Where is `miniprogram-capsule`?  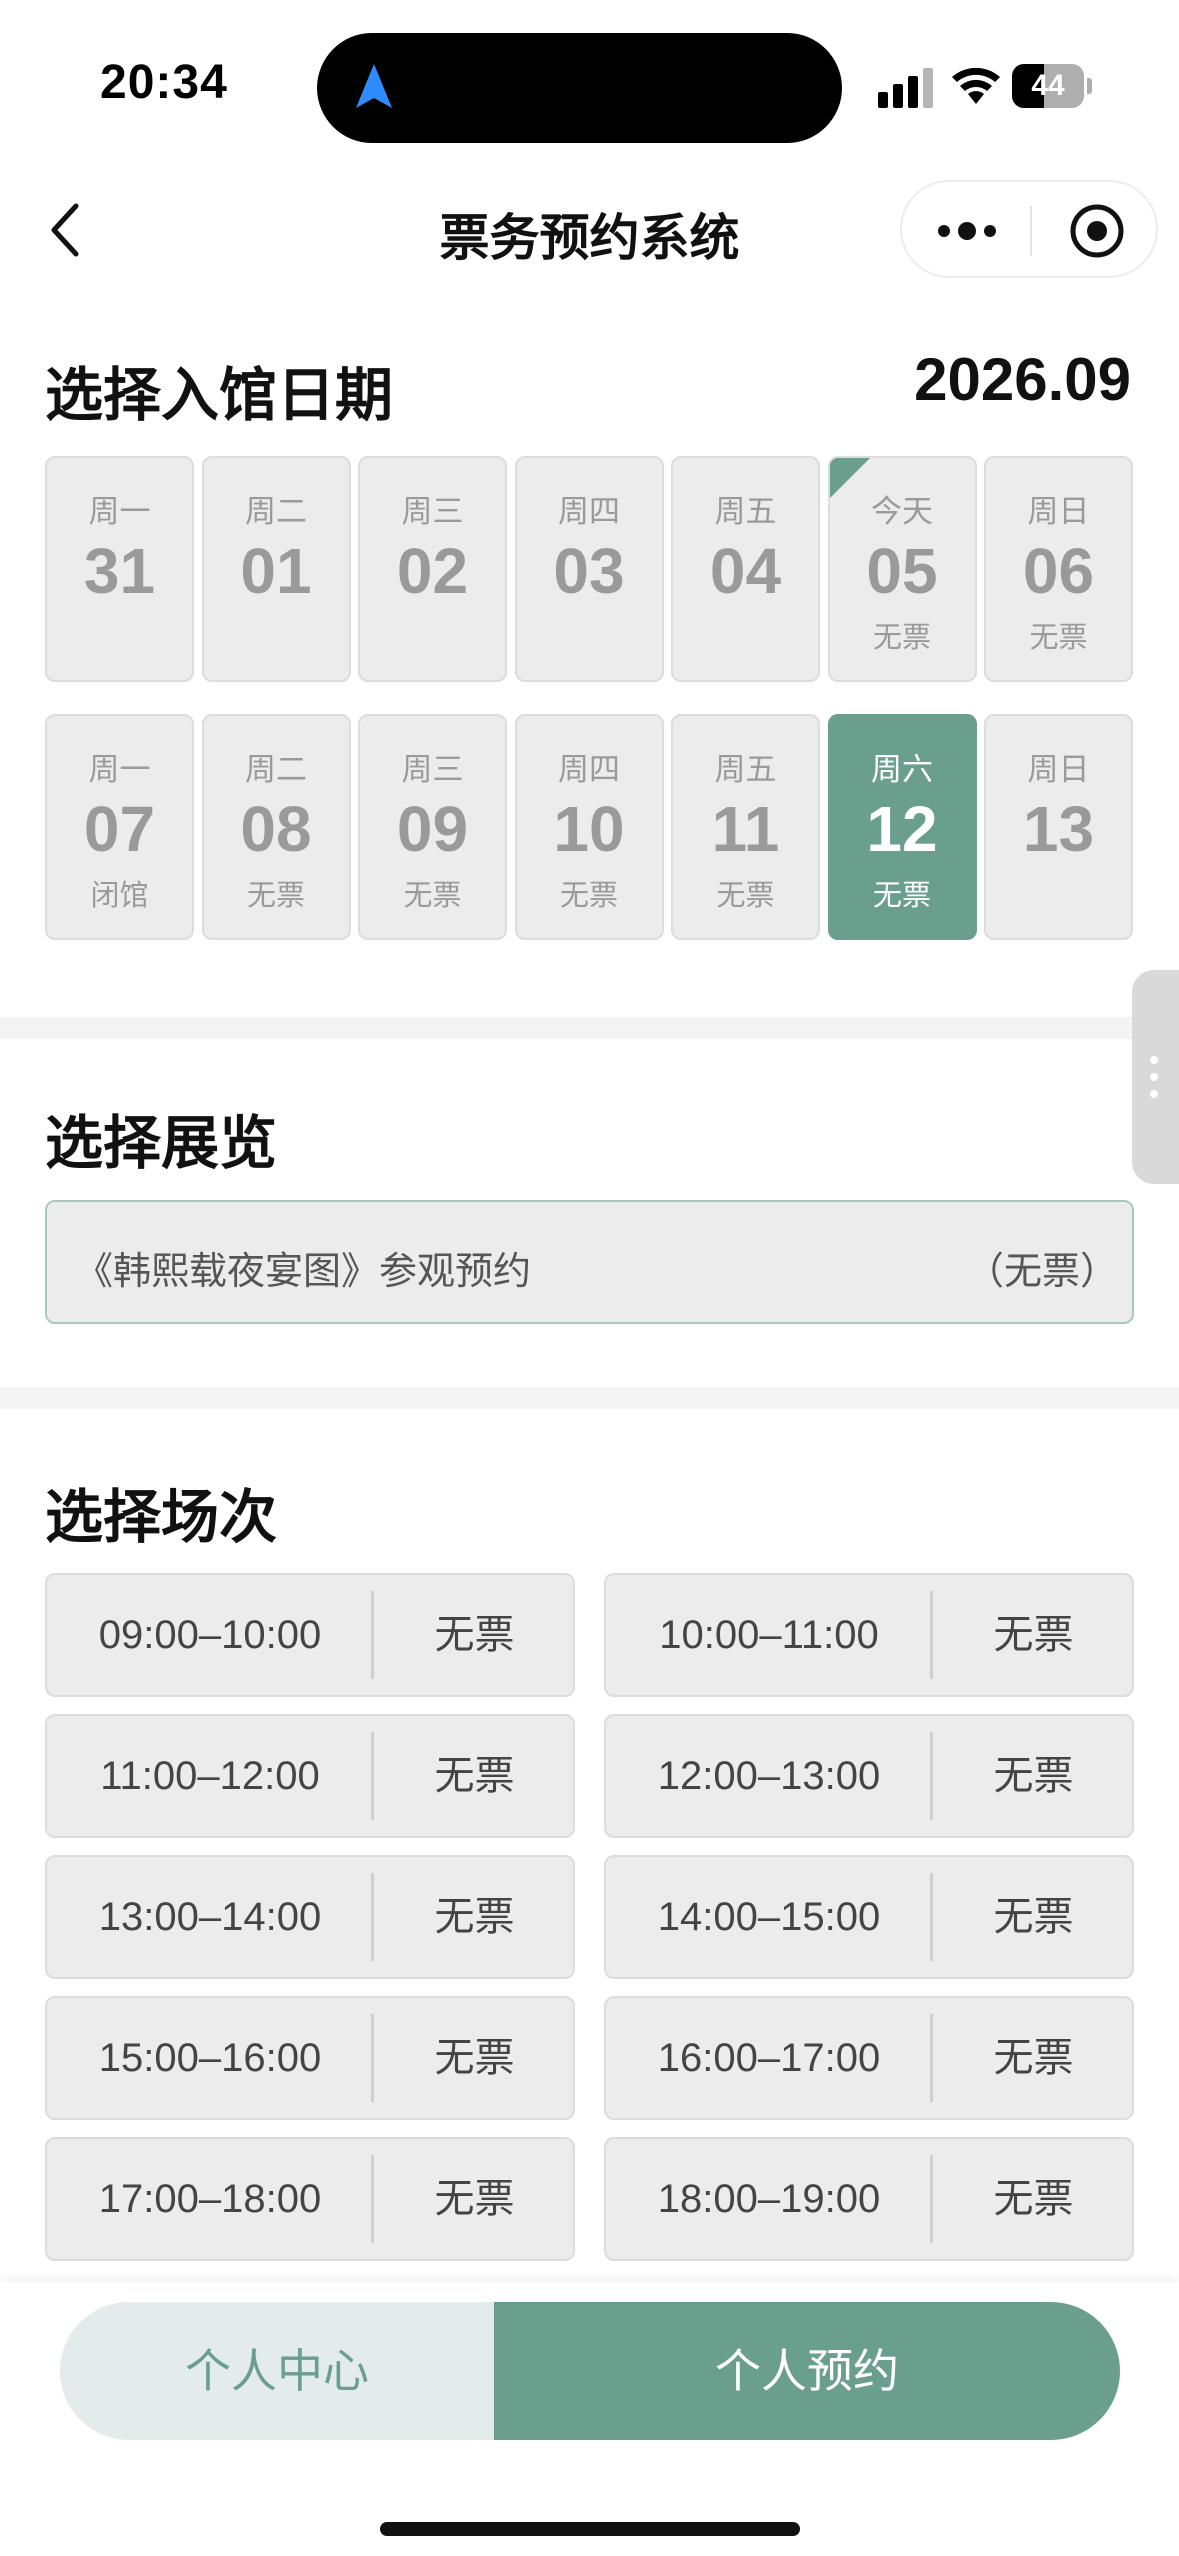 miniprogram-capsule is located at coordinates (1029, 229).